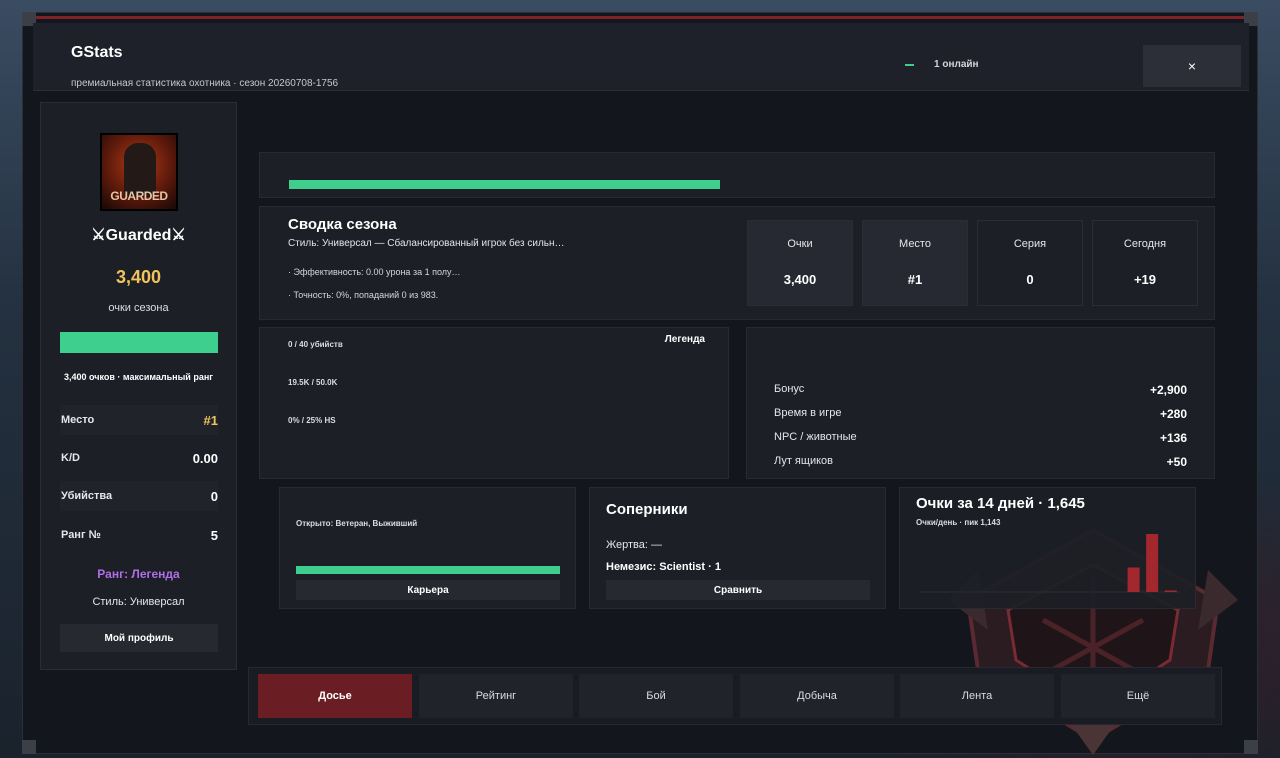  Describe the element at coordinates (735, 696) in the screenshot. I see `tab-bar: Досье Рейтинг Бой Добыча Лента Ещё` at that location.